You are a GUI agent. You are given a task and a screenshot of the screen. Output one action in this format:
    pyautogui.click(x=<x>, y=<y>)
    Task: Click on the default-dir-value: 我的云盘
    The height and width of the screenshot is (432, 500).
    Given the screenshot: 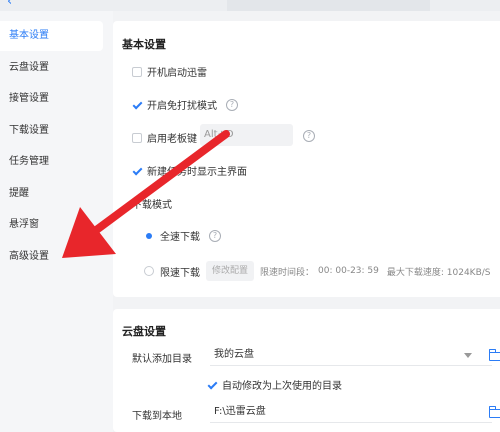 What is the action you would take?
    pyautogui.click(x=234, y=354)
    